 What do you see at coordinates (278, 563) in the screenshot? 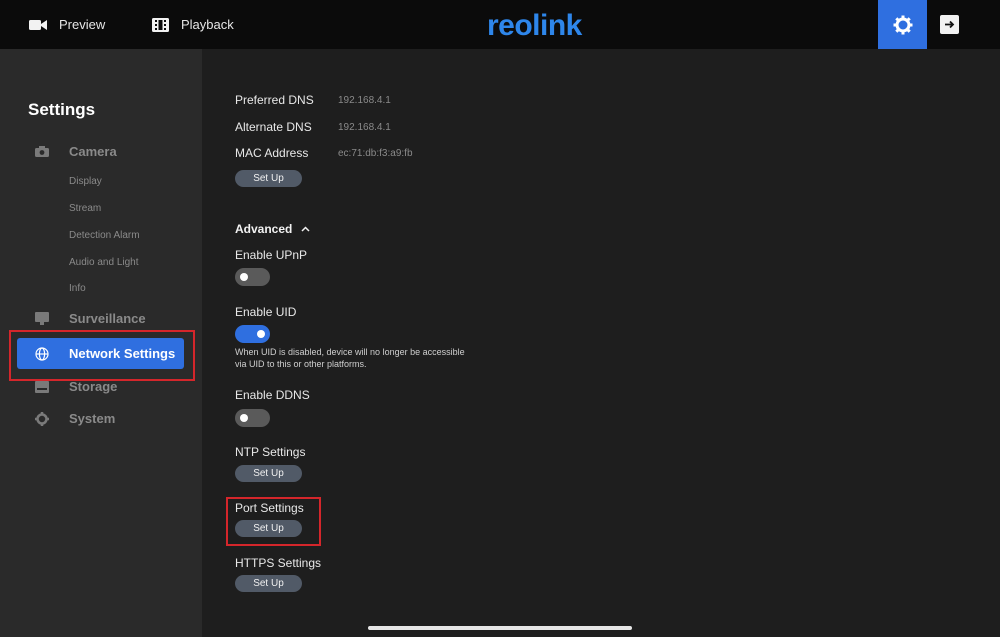
I see `https-settings-label: HTTPS Settings` at bounding box center [278, 563].